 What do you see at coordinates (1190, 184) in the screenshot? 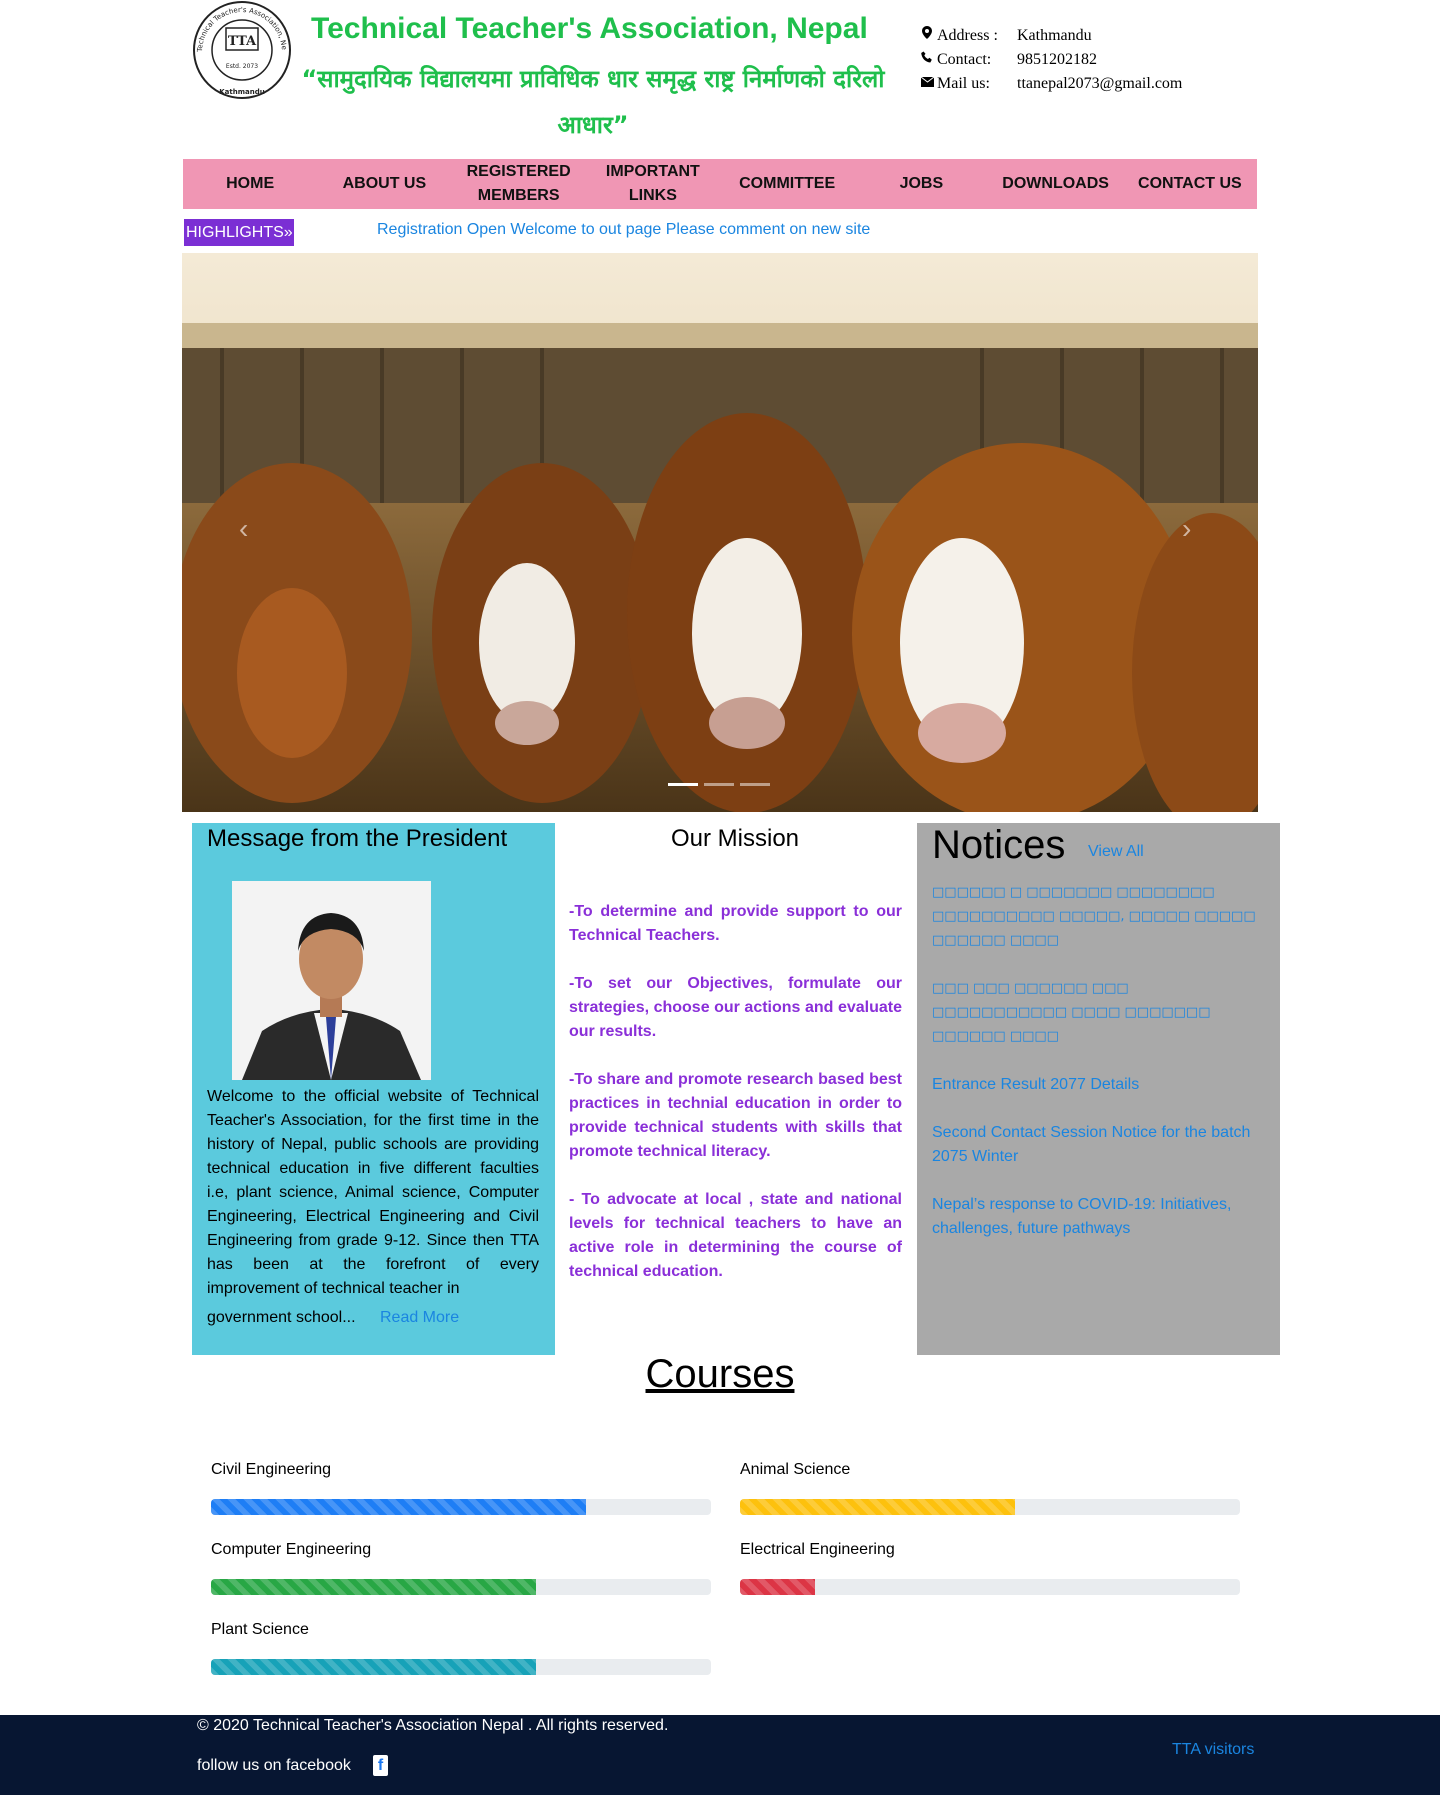
I see `nav-contact-us: CONTACT US` at bounding box center [1190, 184].